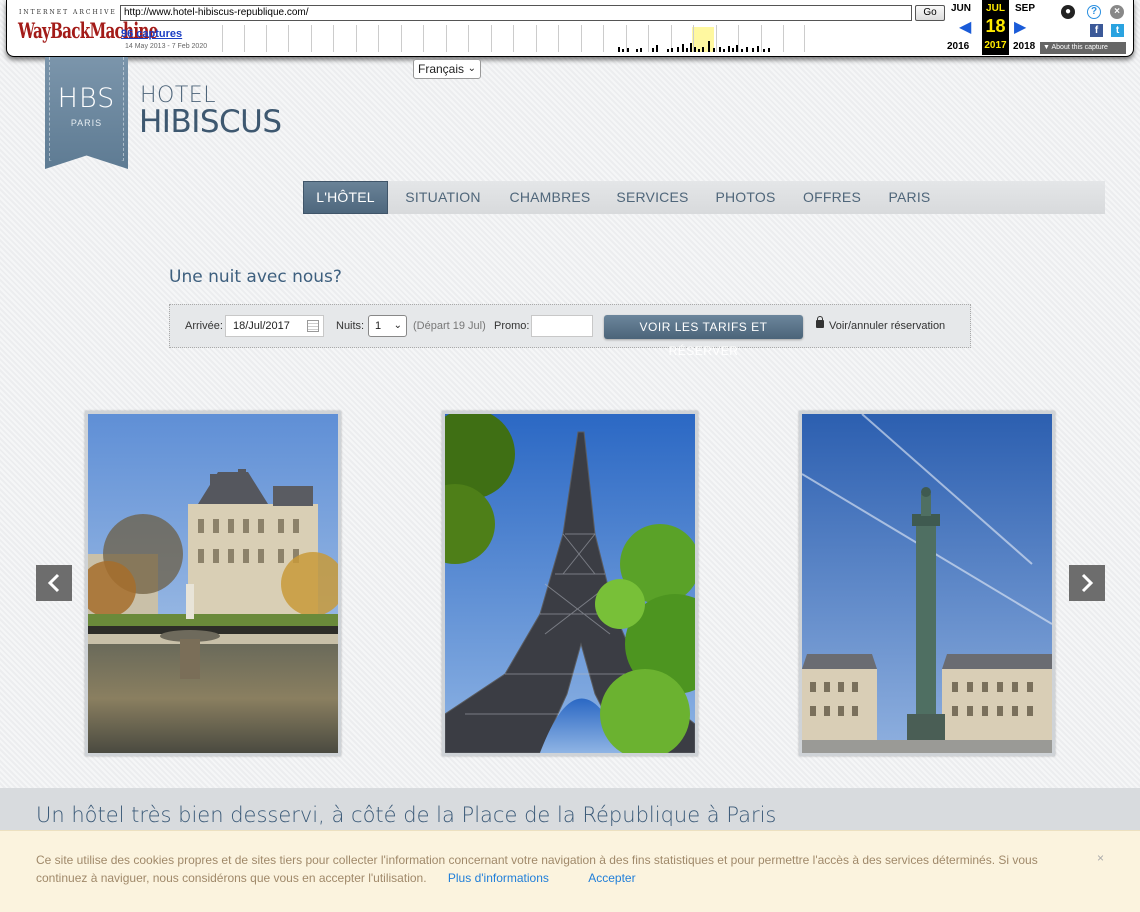 This screenshot has height=912, width=1140. What do you see at coordinates (68, 12) in the screenshot?
I see `wayback-logo-top: INTERNET ARCHIVE` at bounding box center [68, 12].